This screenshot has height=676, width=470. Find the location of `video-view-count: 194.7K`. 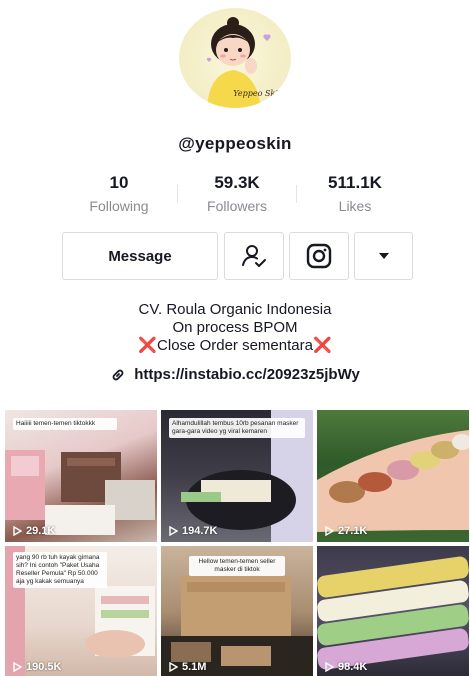

video-view-count: 194.7K is located at coordinates (200, 531).